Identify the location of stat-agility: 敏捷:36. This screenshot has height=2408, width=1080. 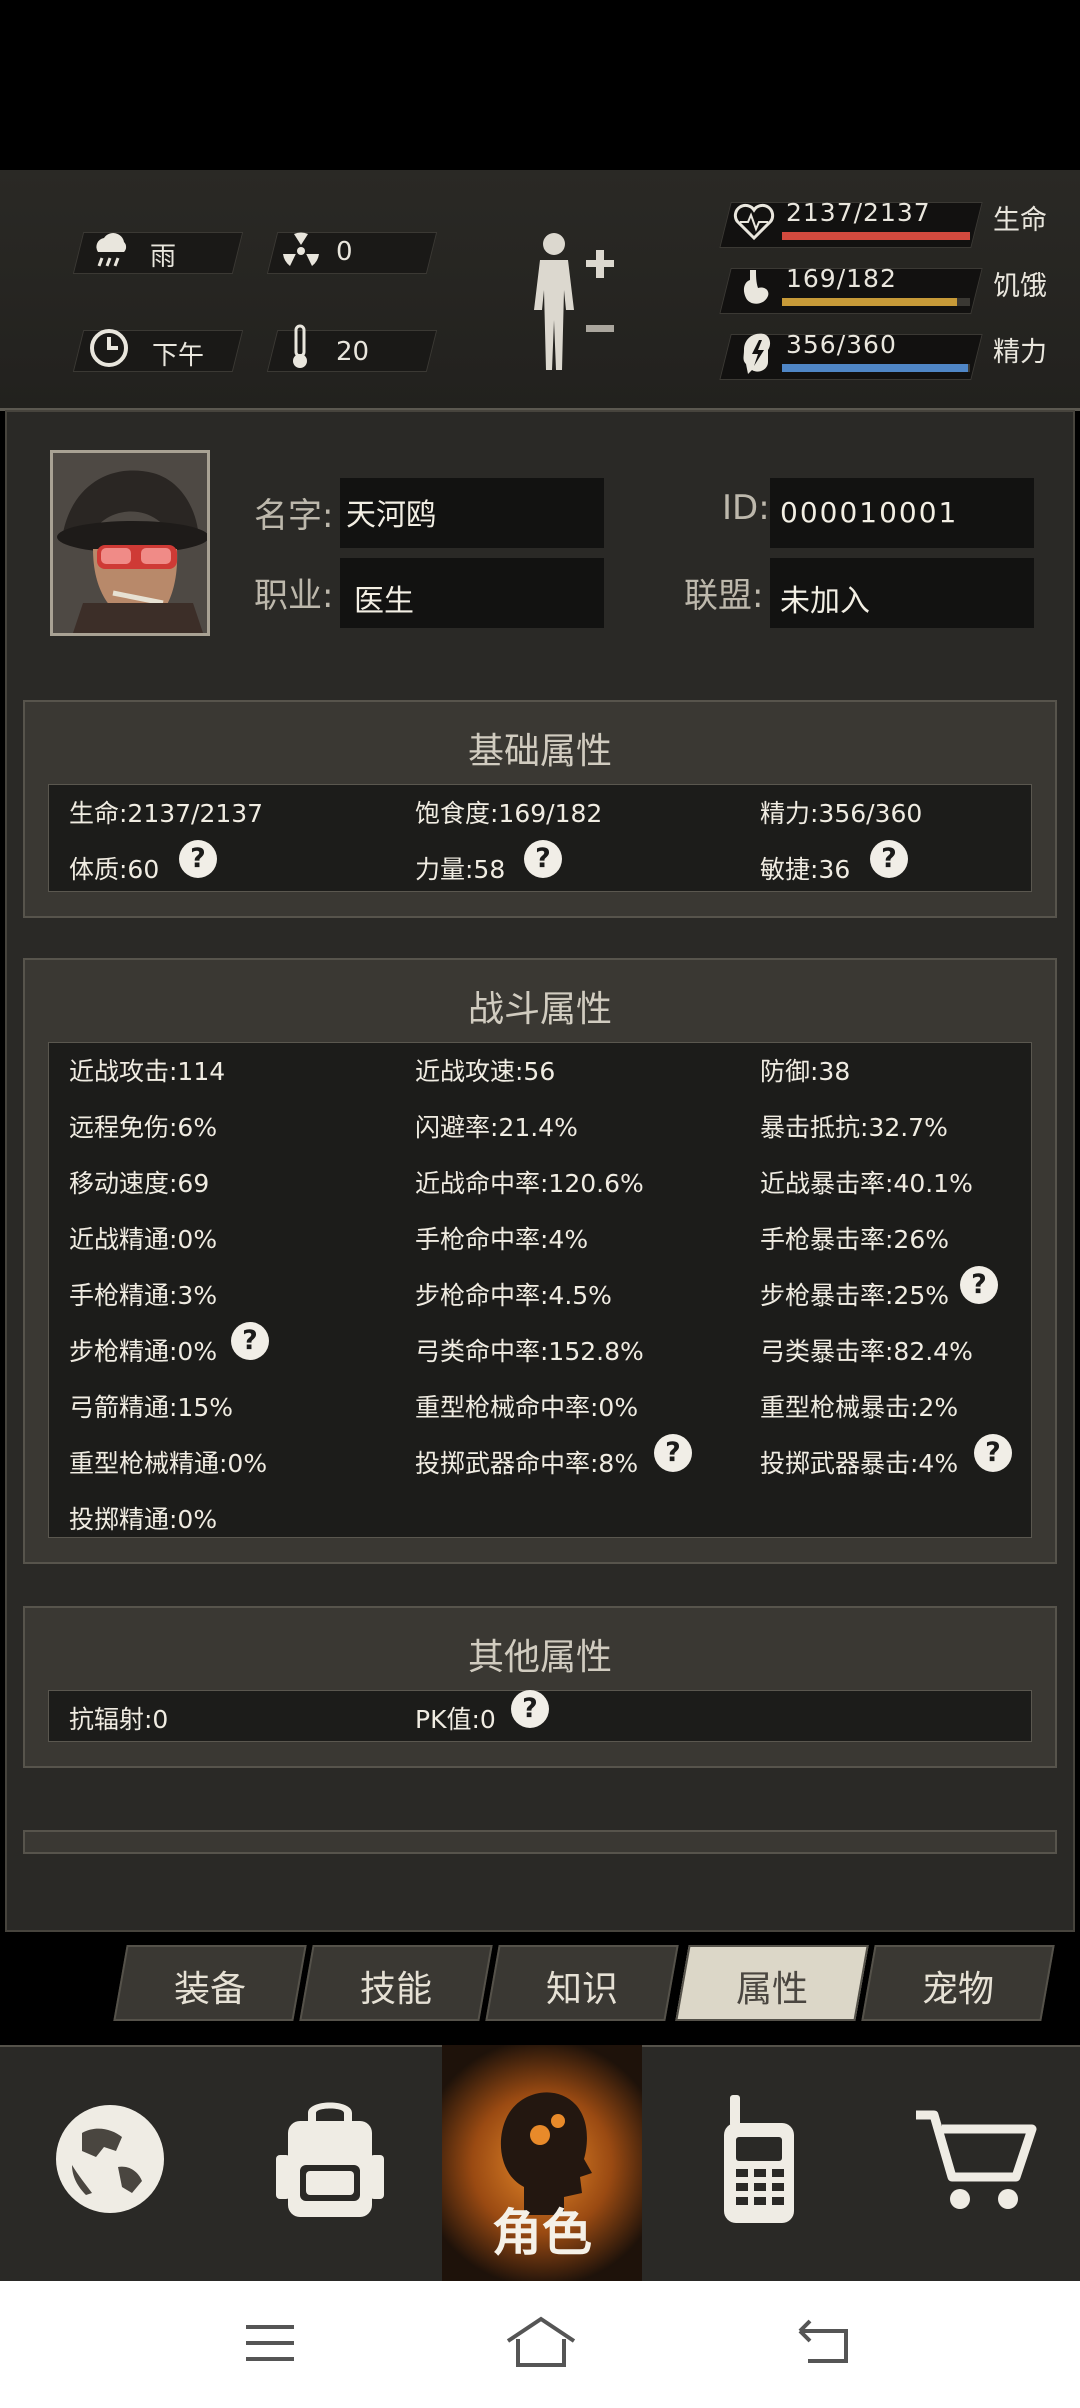
(805, 869).